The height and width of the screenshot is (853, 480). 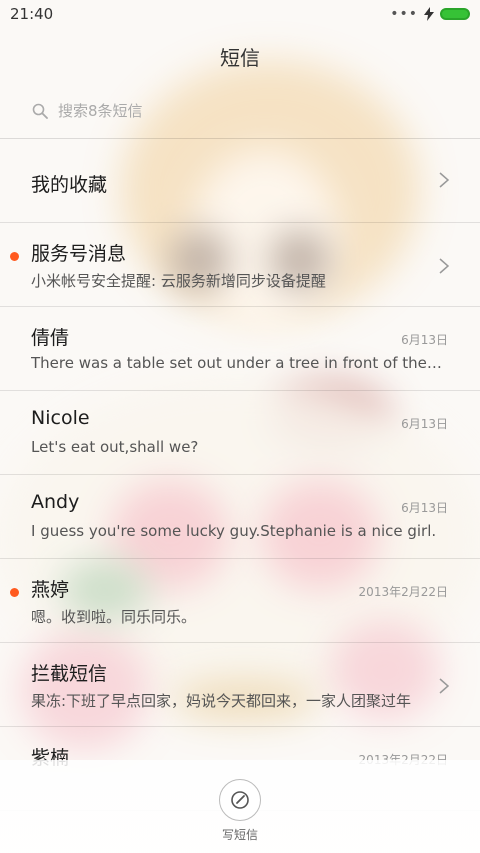 What do you see at coordinates (69, 185) in the screenshot?
I see `conversation-name: 我的收藏` at bounding box center [69, 185].